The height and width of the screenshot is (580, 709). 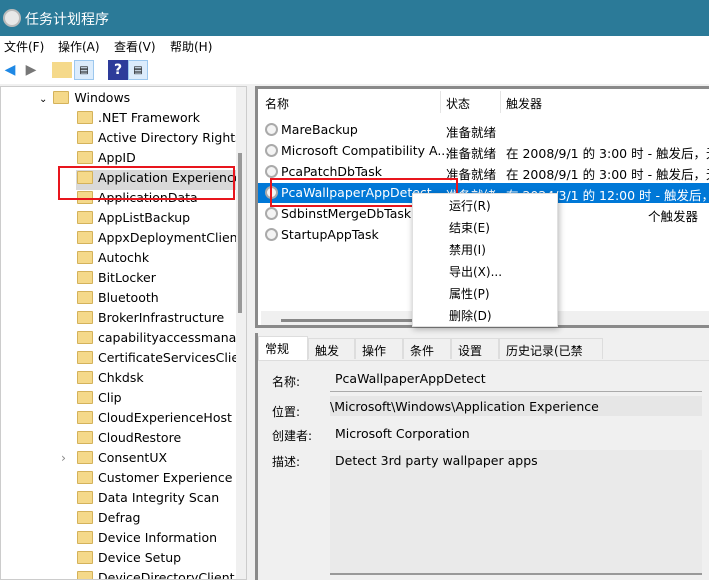 What do you see at coordinates (283, 348) in the screenshot?
I see `tab-general: 常规` at bounding box center [283, 348].